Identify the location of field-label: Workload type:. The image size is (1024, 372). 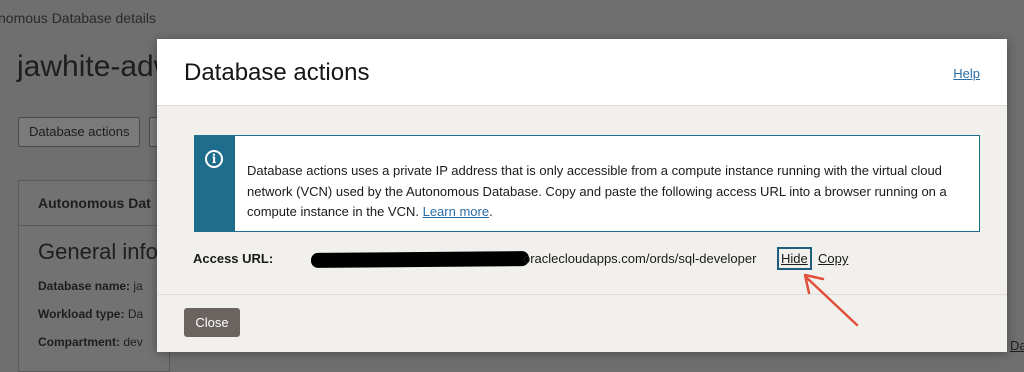
(81, 314).